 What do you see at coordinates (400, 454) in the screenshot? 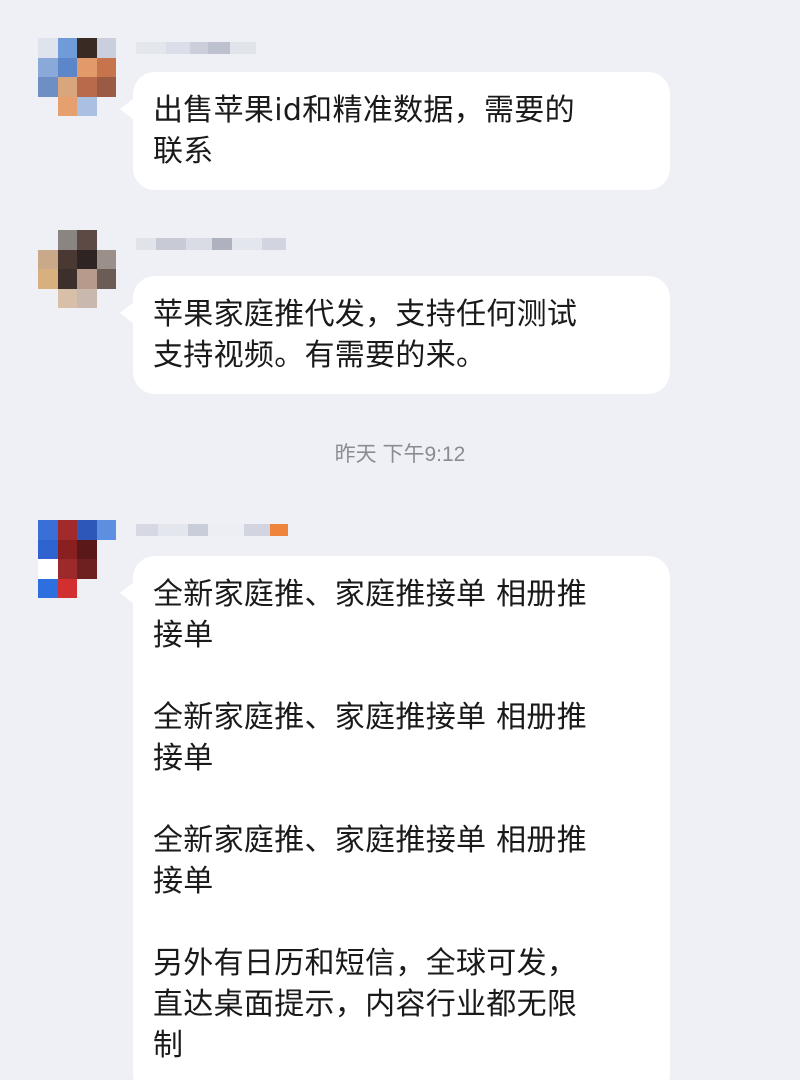
I see `timestamp: 昨天 下午9:12` at bounding box center [400, 454].